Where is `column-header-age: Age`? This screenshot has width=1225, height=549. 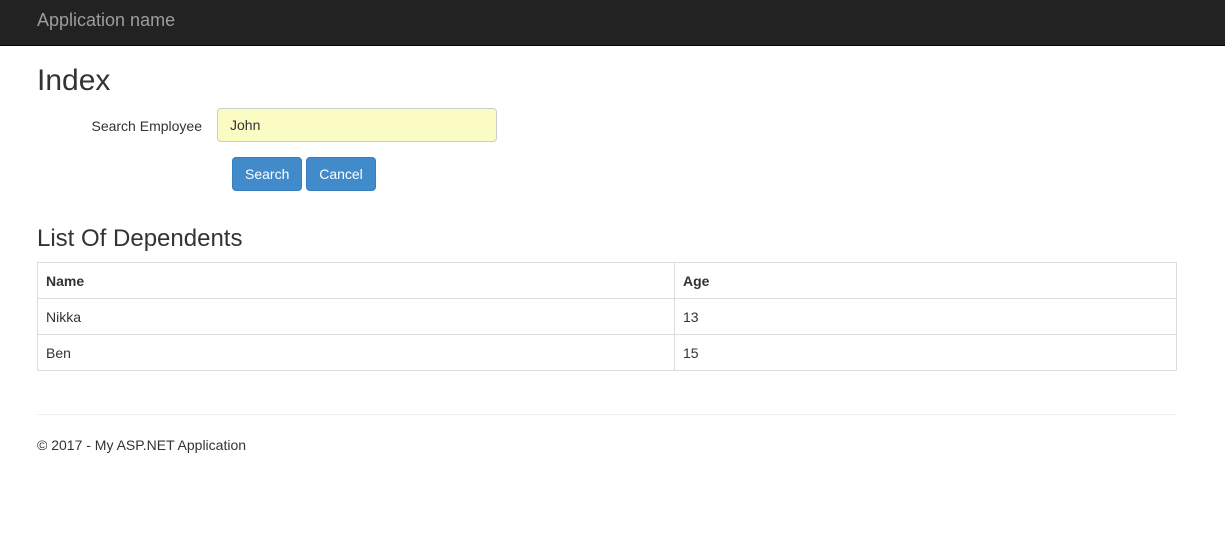
column-header-age: Age is located at coordinates (925, 280).